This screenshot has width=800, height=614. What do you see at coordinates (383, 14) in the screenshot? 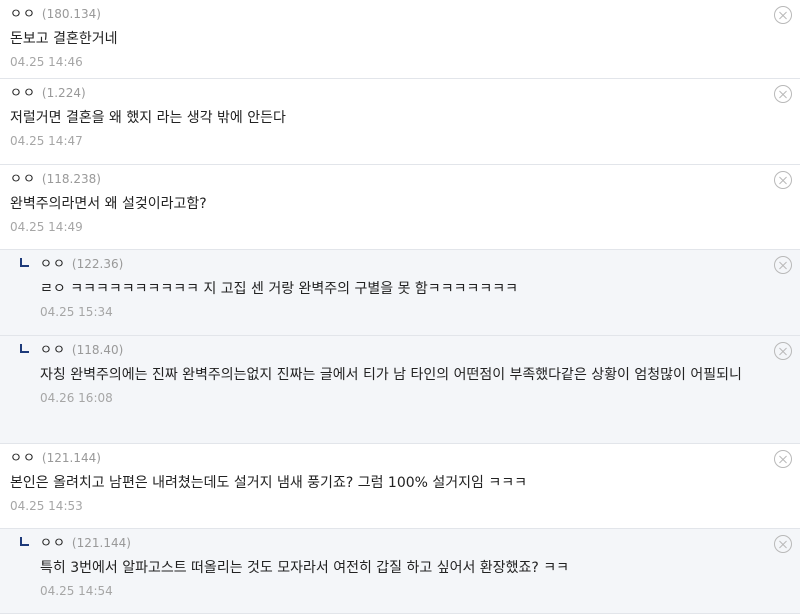
I see `comment-header: ㅇㅇ (180.134)` at bounding box center [383, 14].